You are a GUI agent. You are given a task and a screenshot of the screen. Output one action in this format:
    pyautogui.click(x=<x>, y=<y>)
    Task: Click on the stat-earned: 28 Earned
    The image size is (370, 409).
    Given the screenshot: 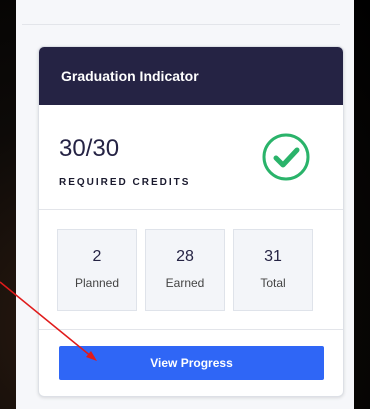 What is the action you would take?
    pyautogui.click(x=185, y=270)
    